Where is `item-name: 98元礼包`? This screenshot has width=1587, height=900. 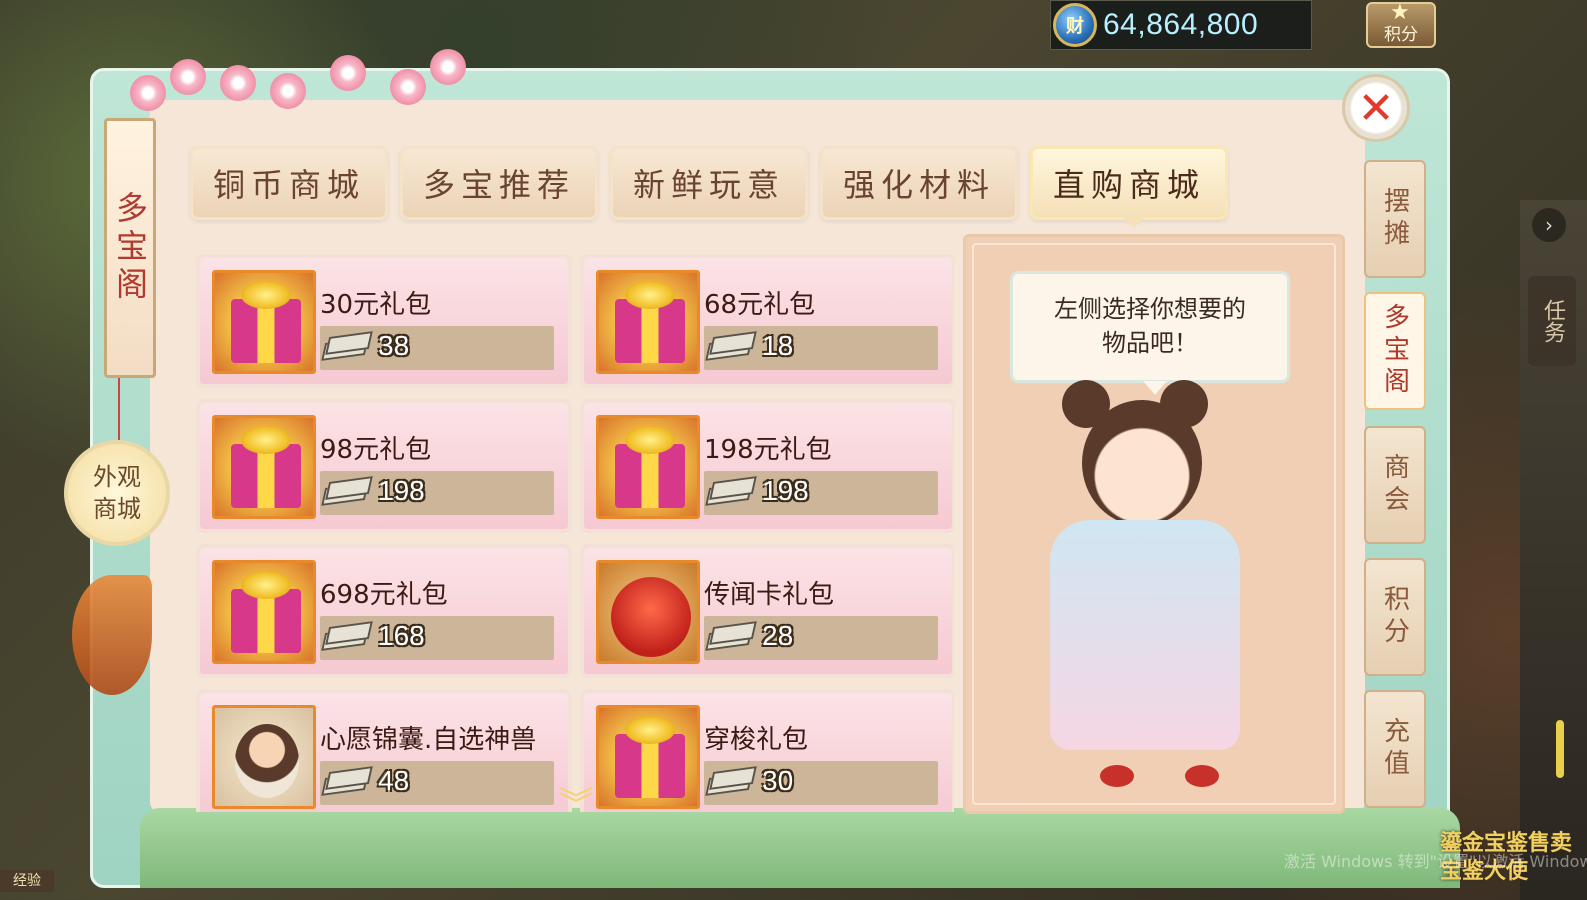
item-name: 98元礼包 is located at coordinates (376, 450).